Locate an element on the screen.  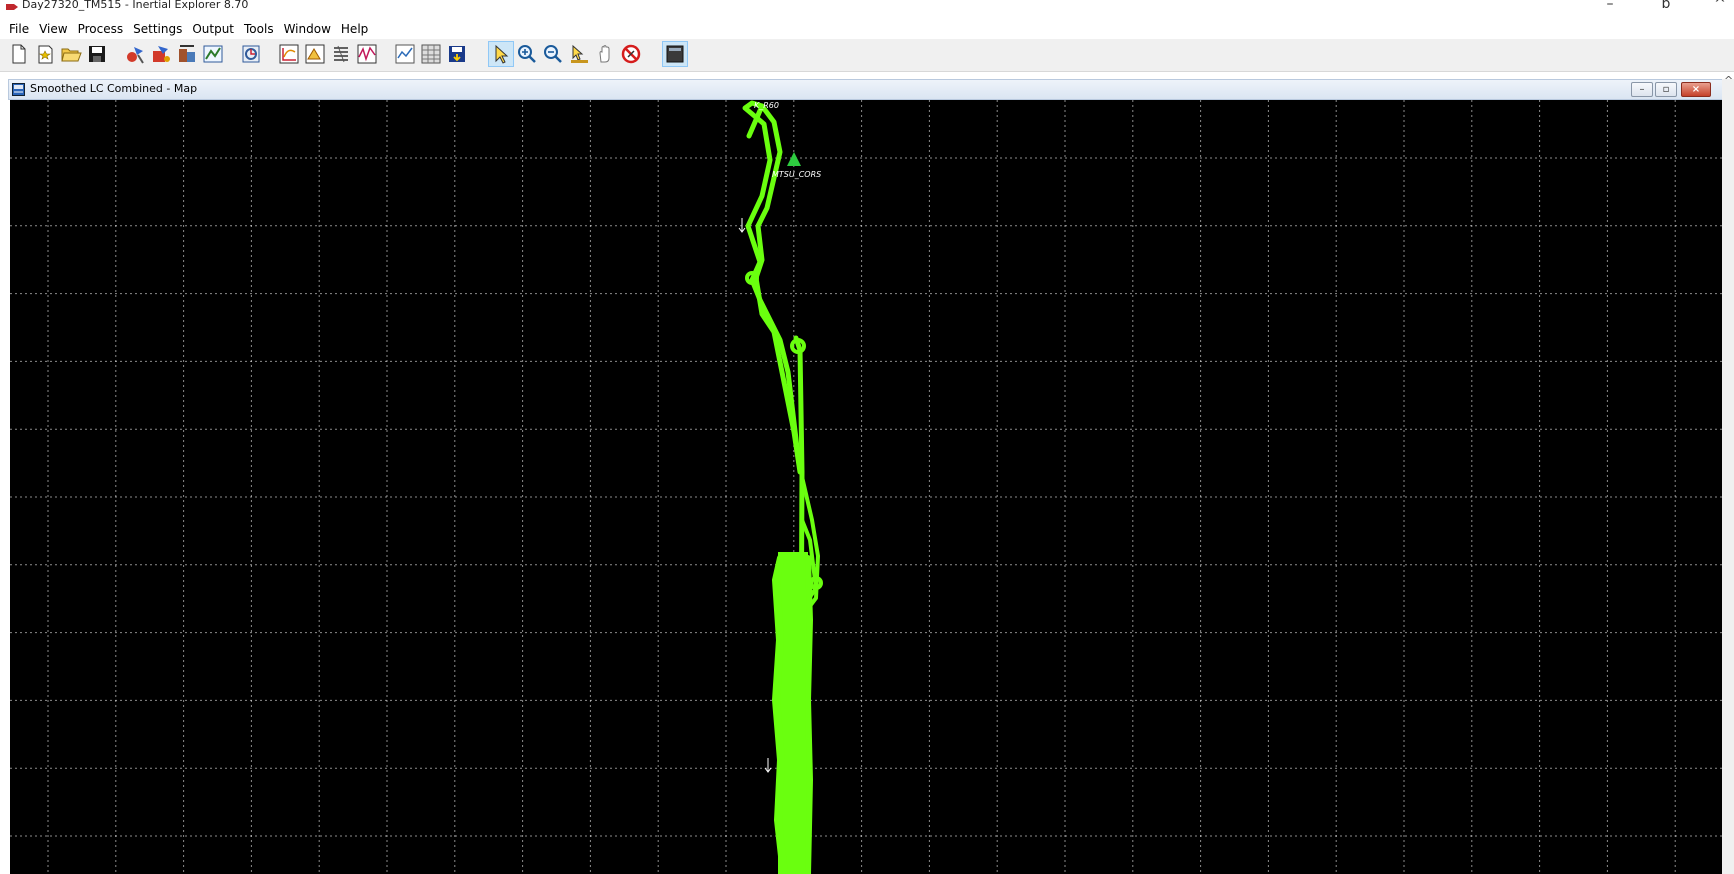
menu-view: View is located at coordinates (53, 29).